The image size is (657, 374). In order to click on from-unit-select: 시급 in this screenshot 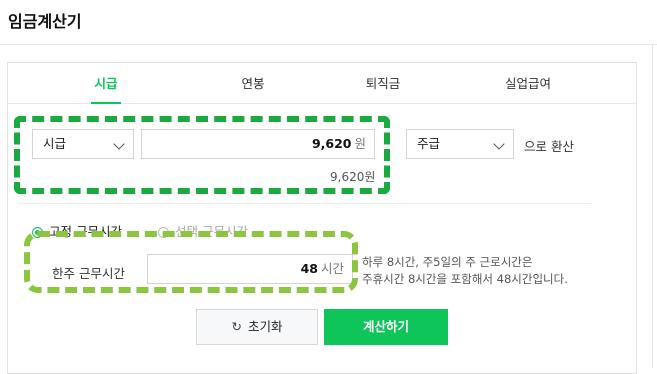, I will do `click(83, 144)`.